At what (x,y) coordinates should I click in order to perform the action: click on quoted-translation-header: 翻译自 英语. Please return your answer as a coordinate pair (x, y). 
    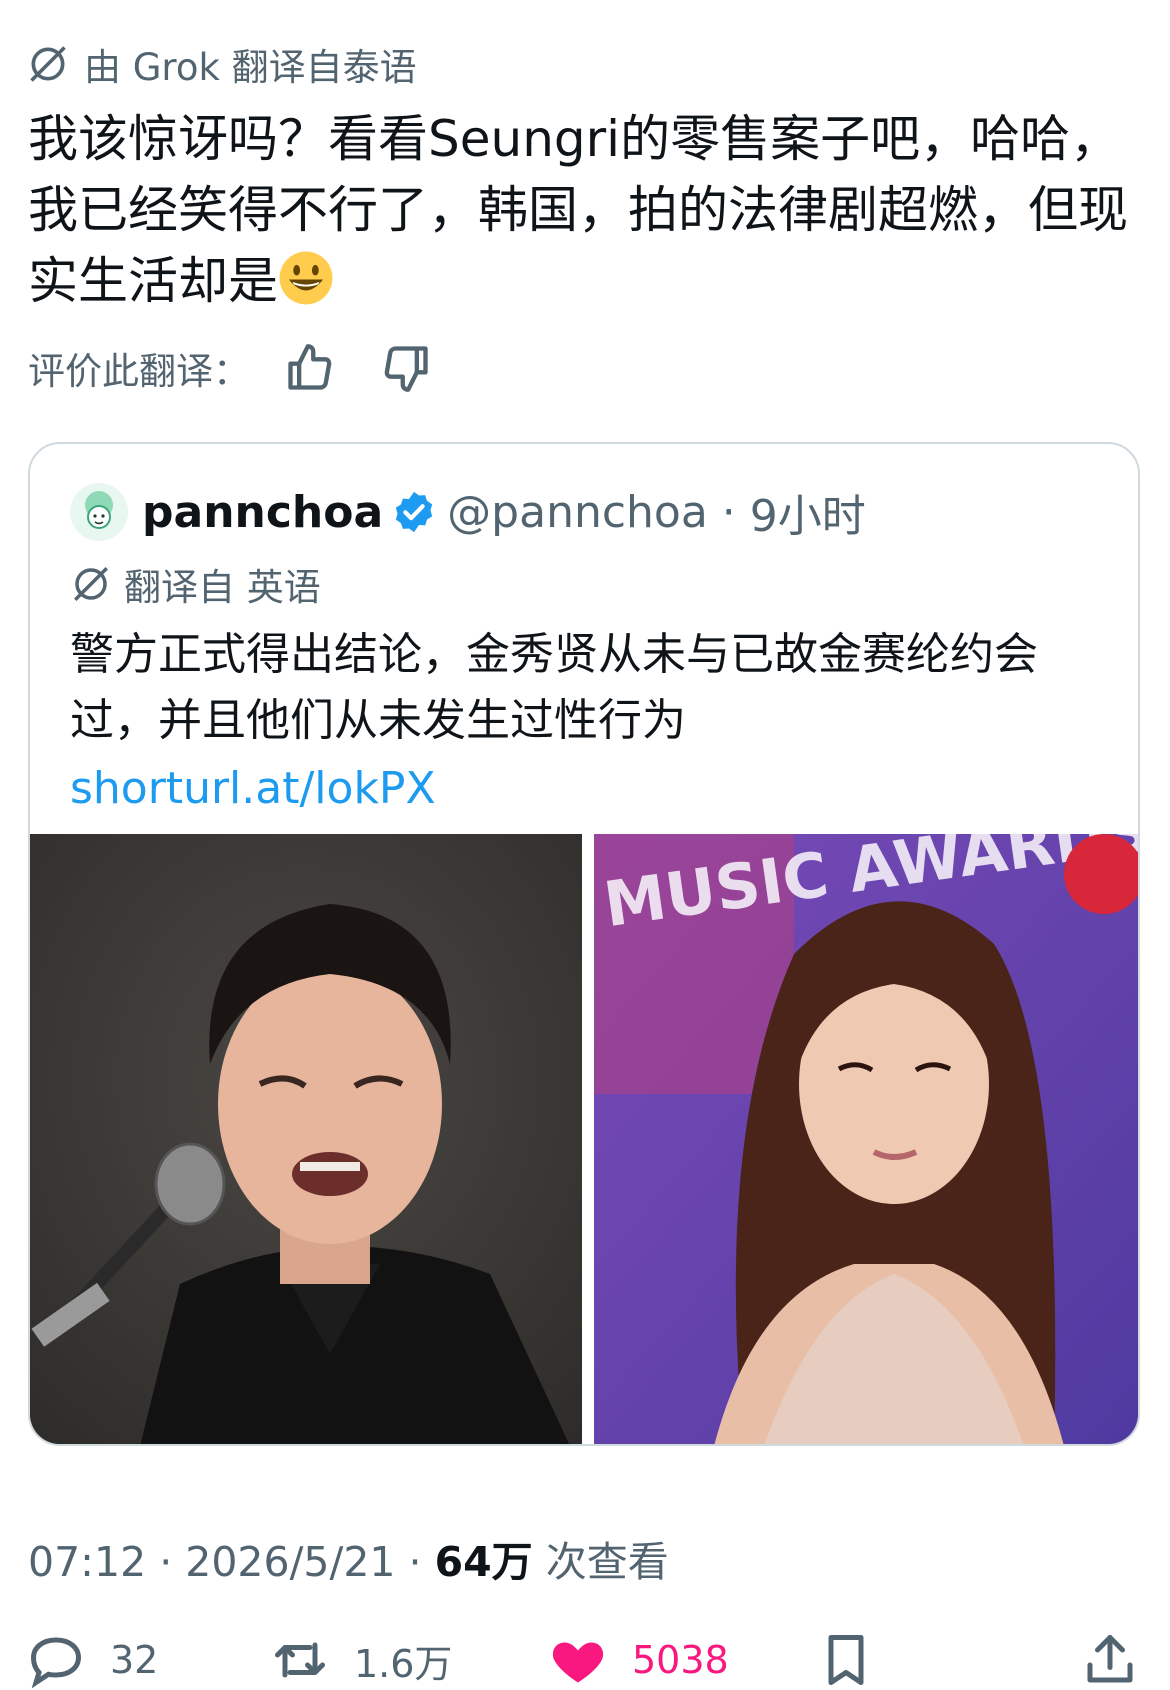
    Looking at the image, I should click on (195, 584).